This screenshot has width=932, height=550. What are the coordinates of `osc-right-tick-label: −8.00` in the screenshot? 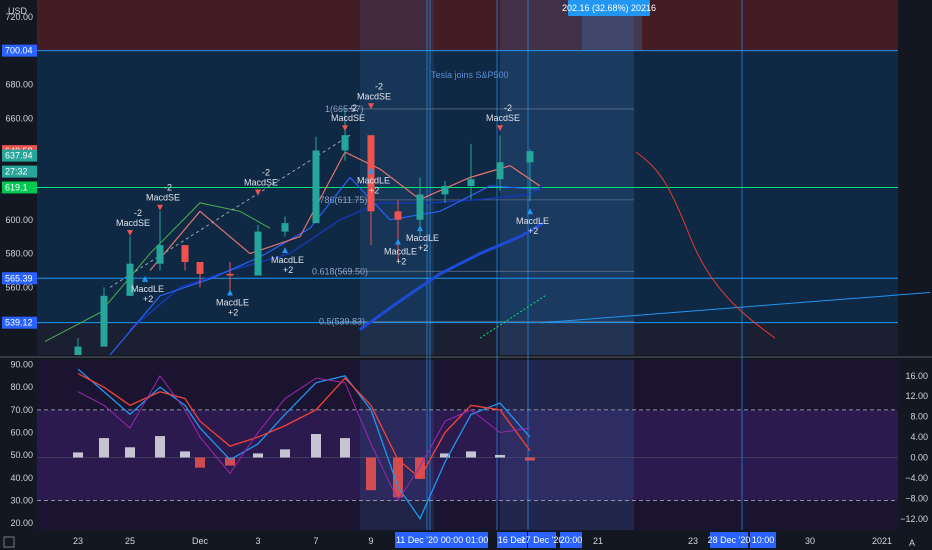 It's located at (916, 498).